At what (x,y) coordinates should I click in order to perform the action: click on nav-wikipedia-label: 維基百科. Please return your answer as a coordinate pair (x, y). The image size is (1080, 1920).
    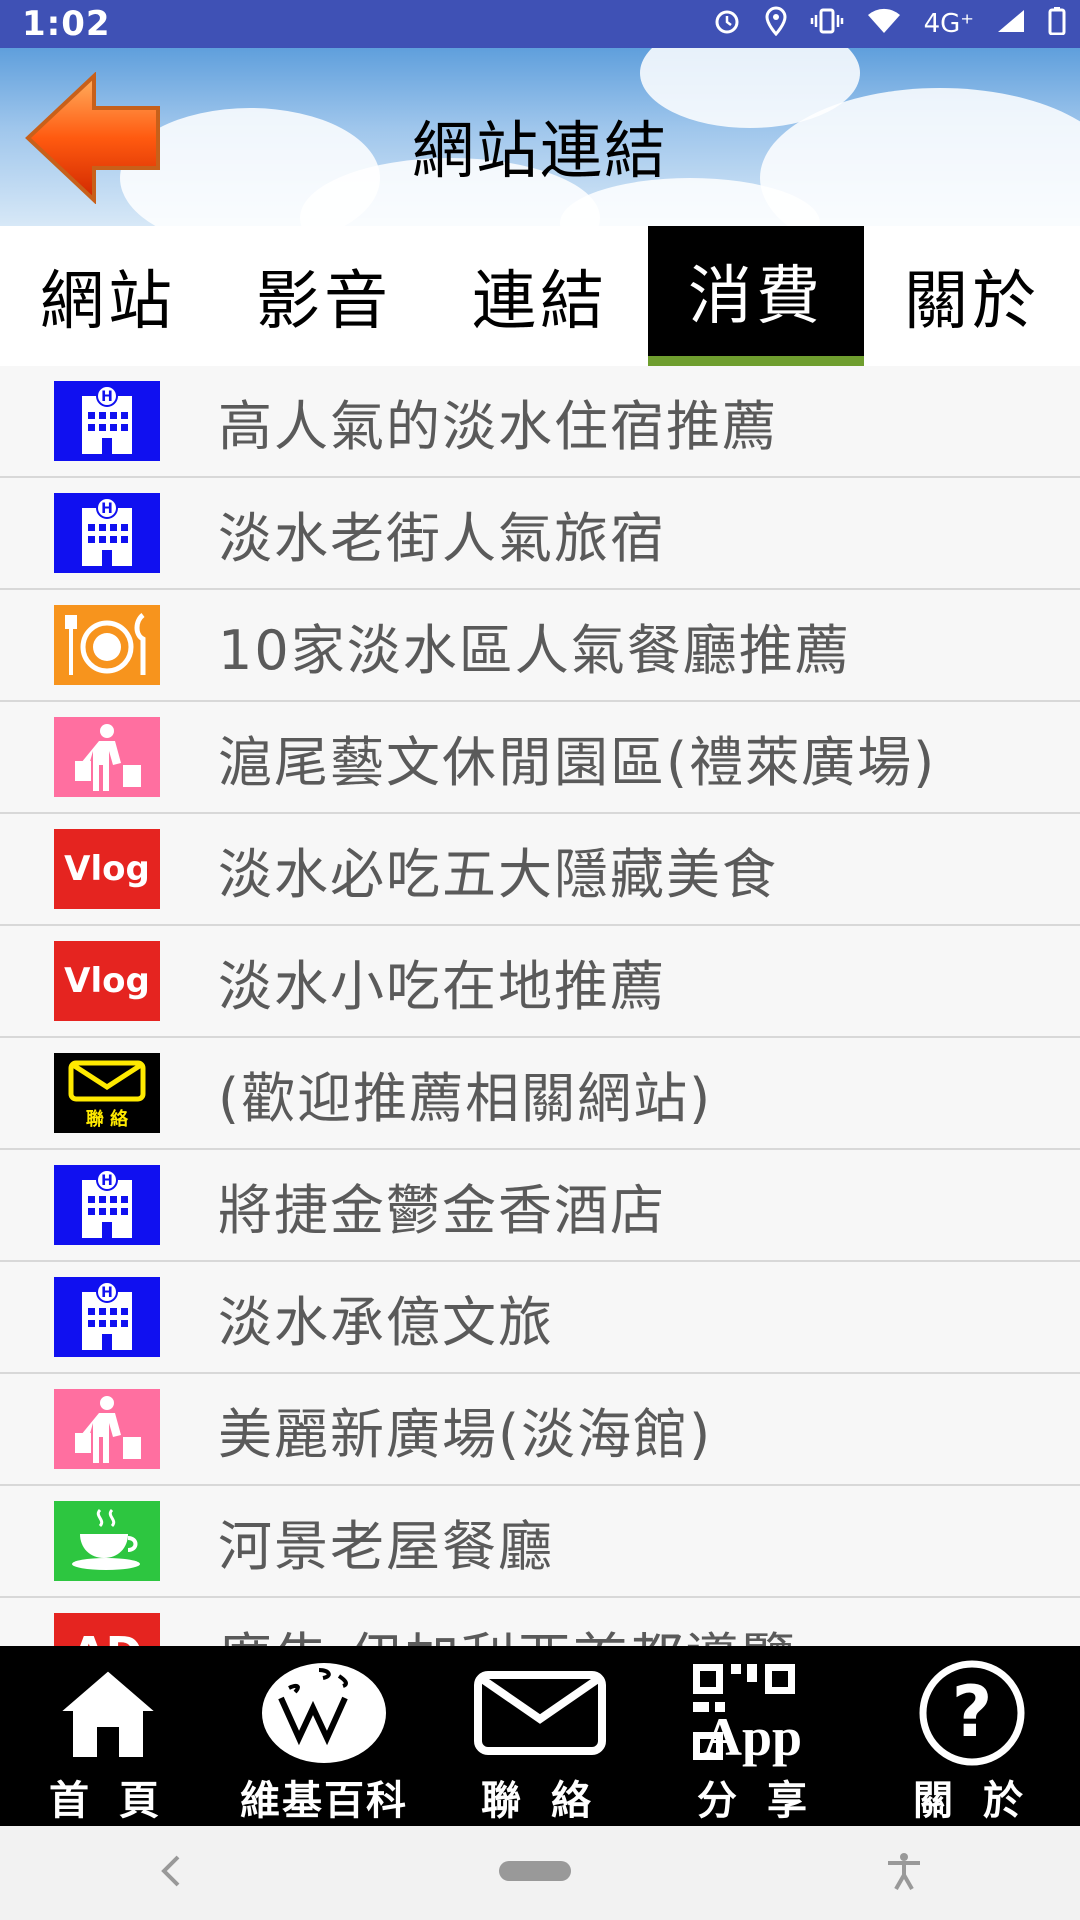
    Looking at the image, I should click on (324, 1801).